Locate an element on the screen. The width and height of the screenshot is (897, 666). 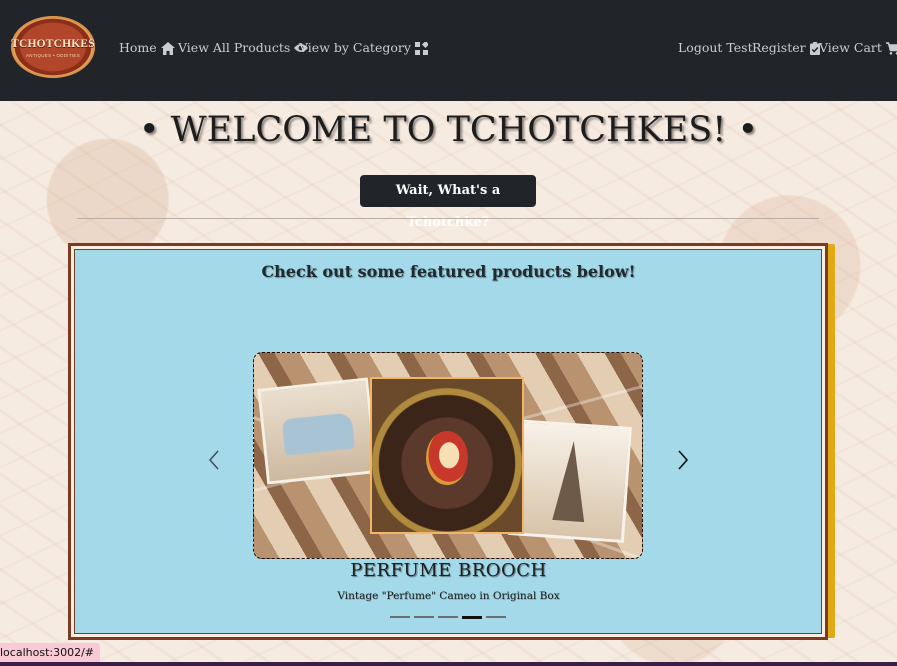
nav-all-products-link: View All Products is located at coordinates (243, 48).